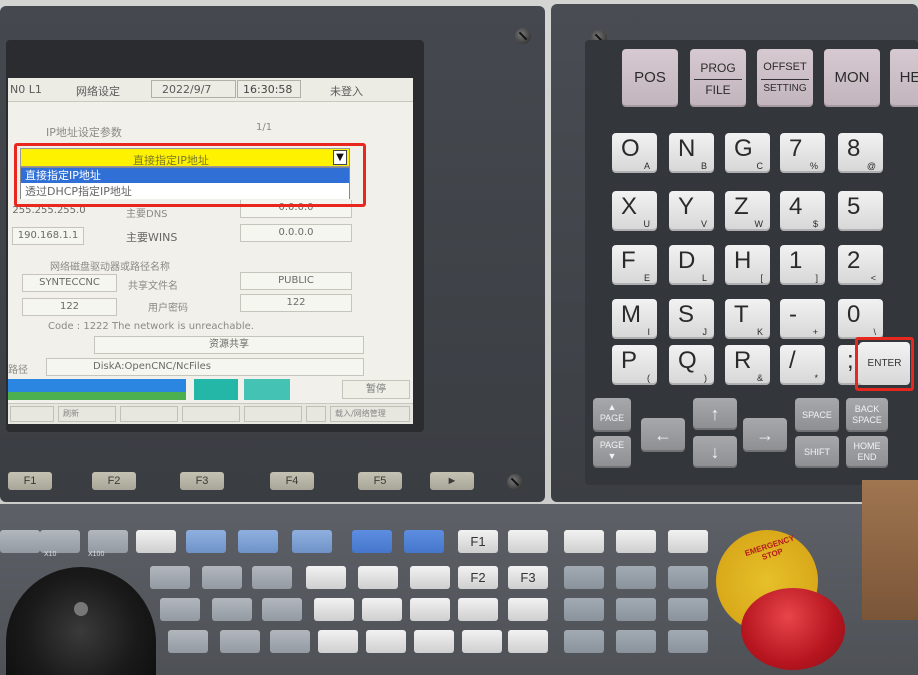 This screenshot has width=918, height=675. Describe the element at coordinates (346, 91) in the screenshot. I see `login-status: 未登入` at that location.